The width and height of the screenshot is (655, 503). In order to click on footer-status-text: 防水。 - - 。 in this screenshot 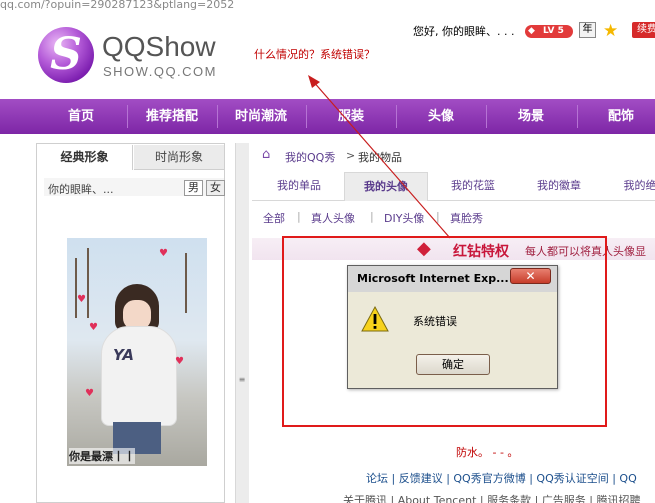, I will do `click(487, 452)`.